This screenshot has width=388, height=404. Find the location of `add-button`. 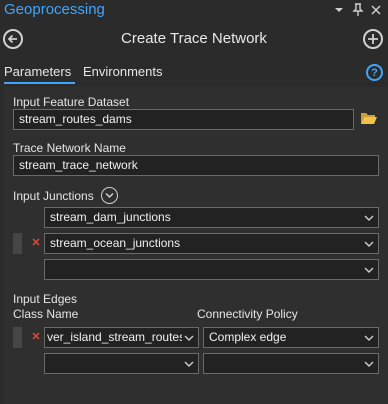

add-button is located at coordinates (373, 39).